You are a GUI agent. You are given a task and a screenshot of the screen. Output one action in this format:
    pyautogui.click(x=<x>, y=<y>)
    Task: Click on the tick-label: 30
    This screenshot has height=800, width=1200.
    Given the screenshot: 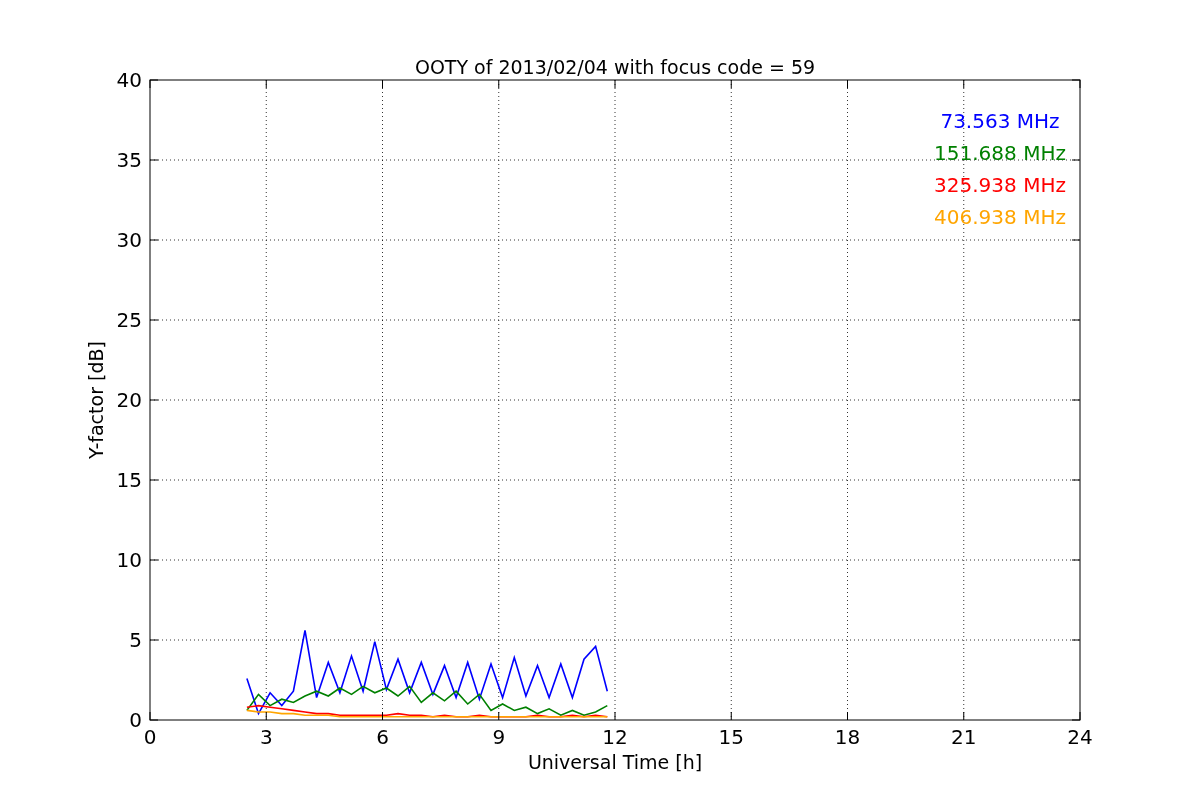 What is the action you would take?
    pyautogui.click(x=129, y=240)
    